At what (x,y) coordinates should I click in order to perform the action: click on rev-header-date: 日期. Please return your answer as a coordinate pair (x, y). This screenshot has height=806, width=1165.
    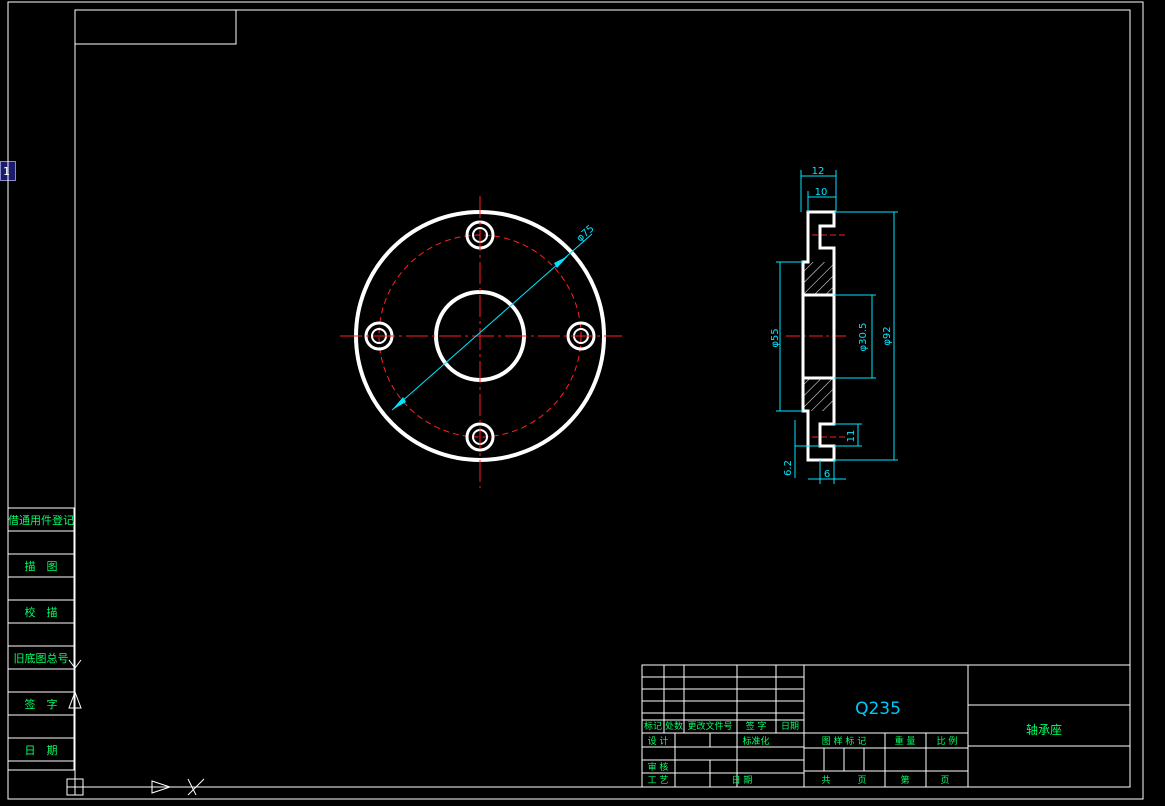
    Looking at the image, I should click on (790, 726).